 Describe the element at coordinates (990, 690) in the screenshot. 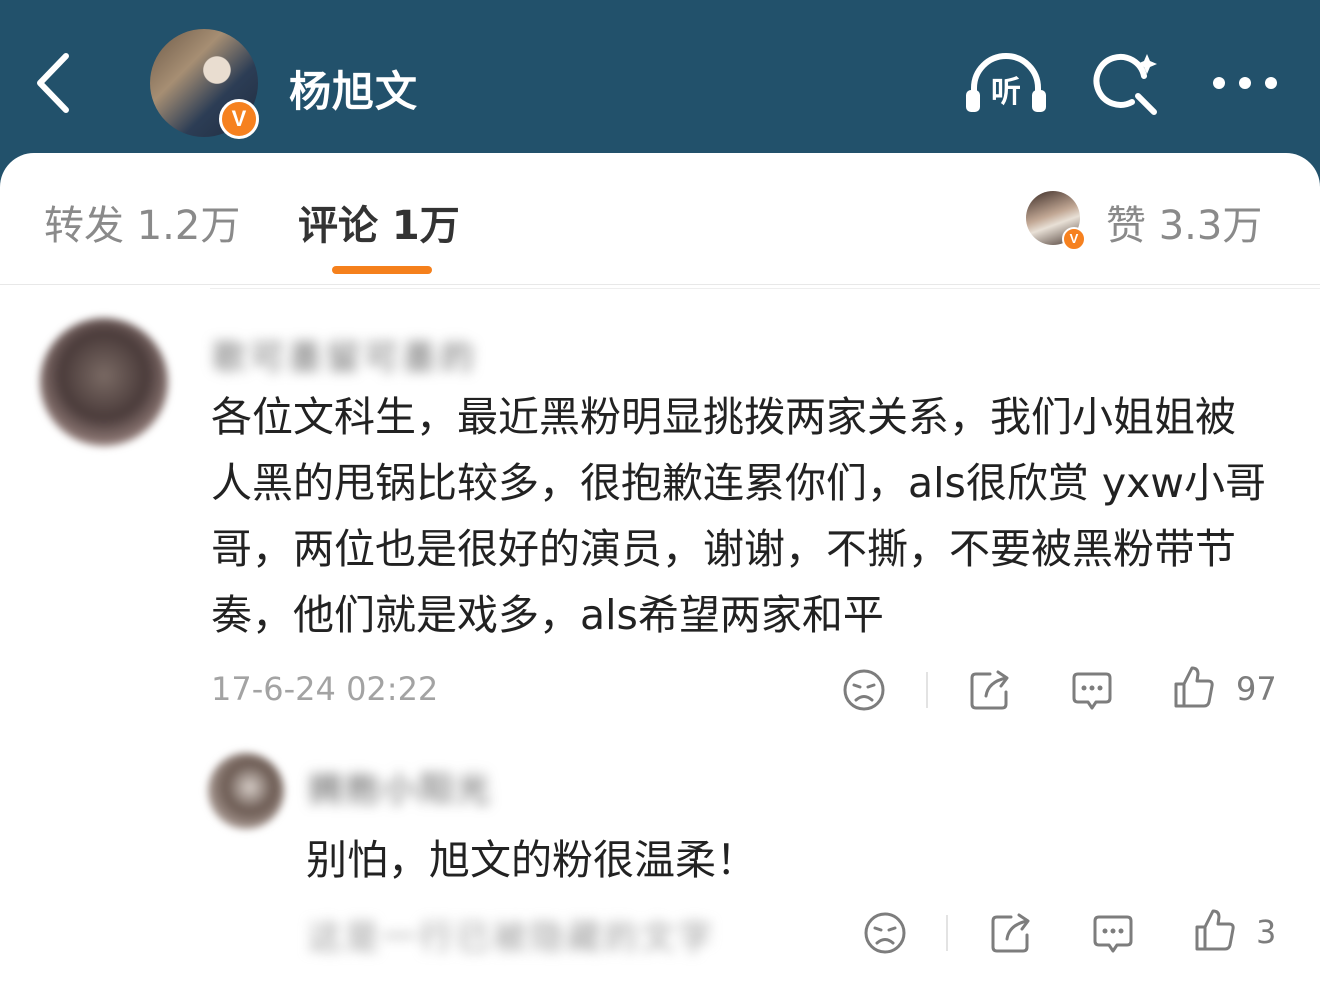

I see `share-icon` at that location.